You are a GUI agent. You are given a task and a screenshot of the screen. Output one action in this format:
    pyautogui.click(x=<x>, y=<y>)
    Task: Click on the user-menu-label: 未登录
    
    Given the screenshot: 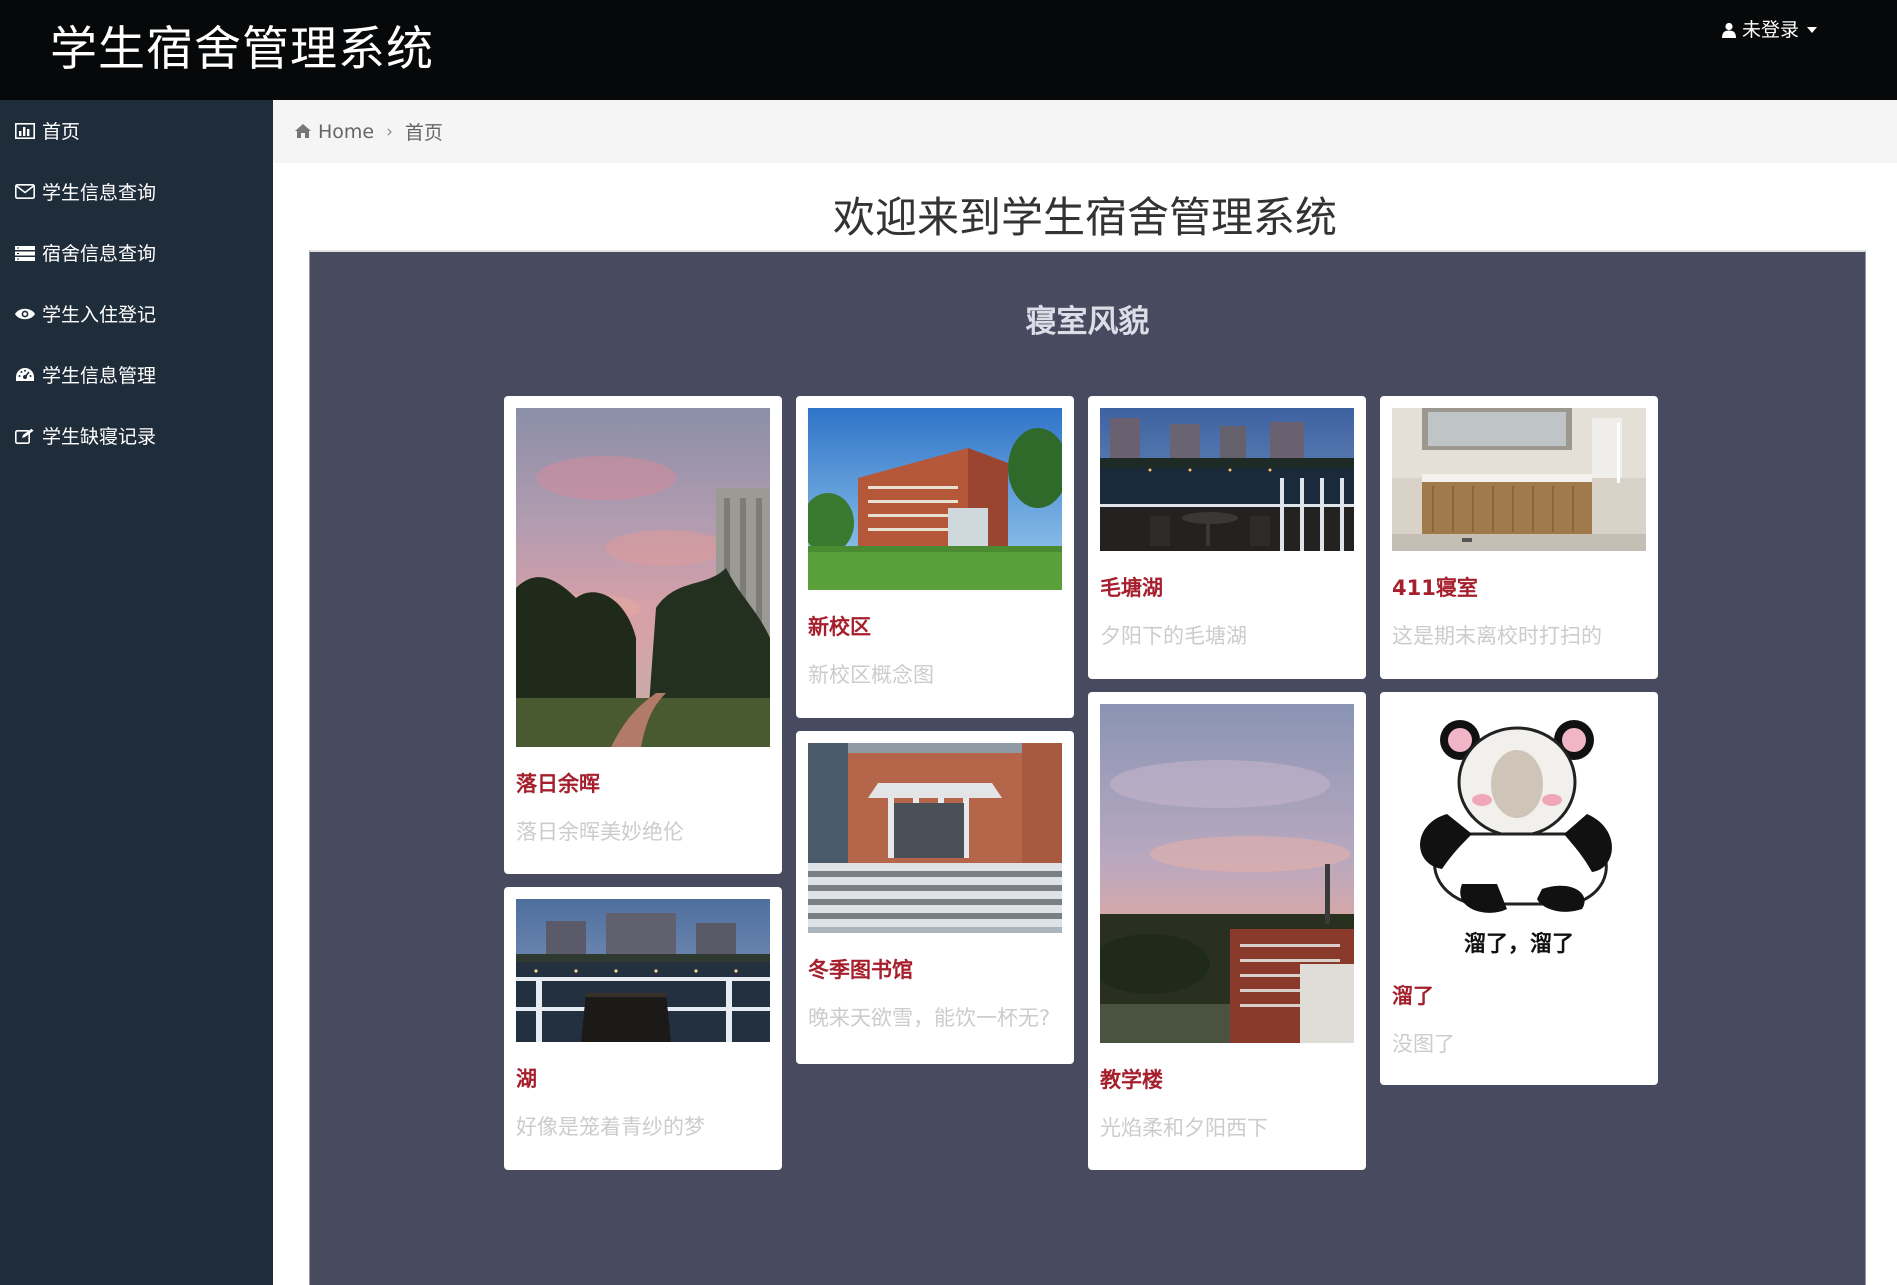 What is the action you would take?
    pyautogui.click(x=1770, y=30)
    